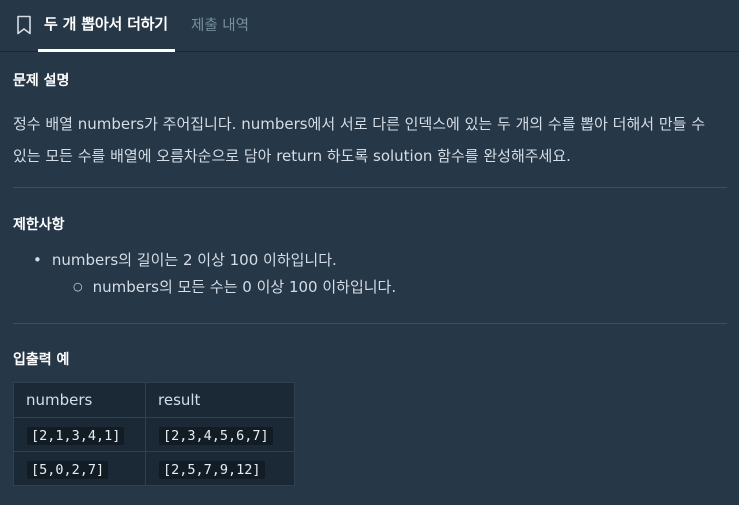  Describe the element at coordinates (39, 225) in the screenshot. I see `constraints-title: 제한사항` at that location.